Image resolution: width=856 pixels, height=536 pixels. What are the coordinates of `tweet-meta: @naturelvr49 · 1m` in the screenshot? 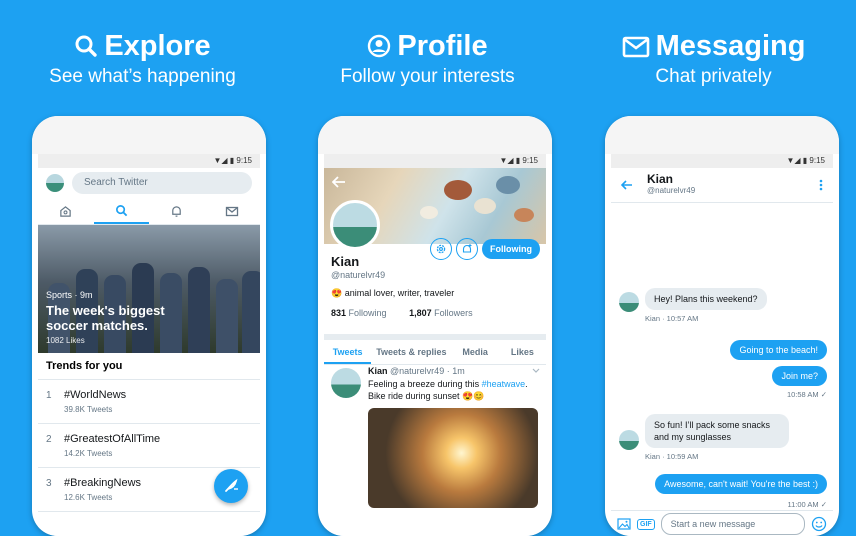 It's located at (427, 371).